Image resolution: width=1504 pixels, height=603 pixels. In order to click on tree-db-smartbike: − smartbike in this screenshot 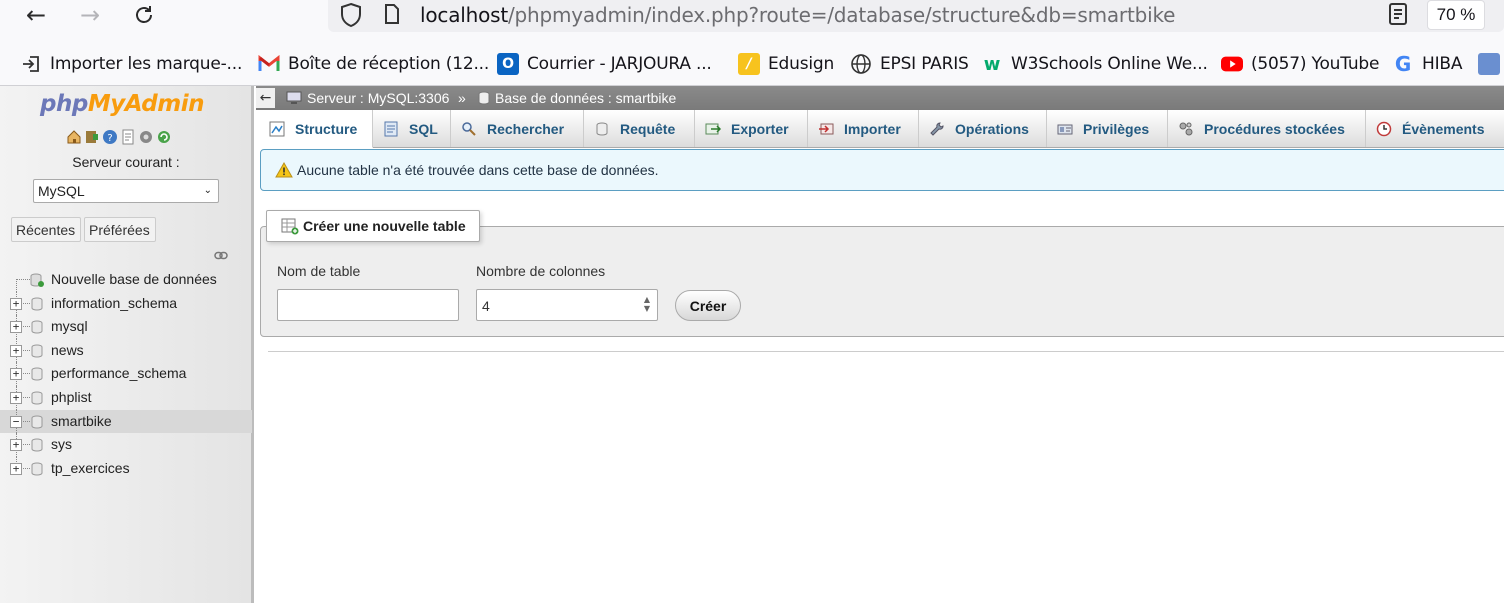, I will do `click(126, 421)`.